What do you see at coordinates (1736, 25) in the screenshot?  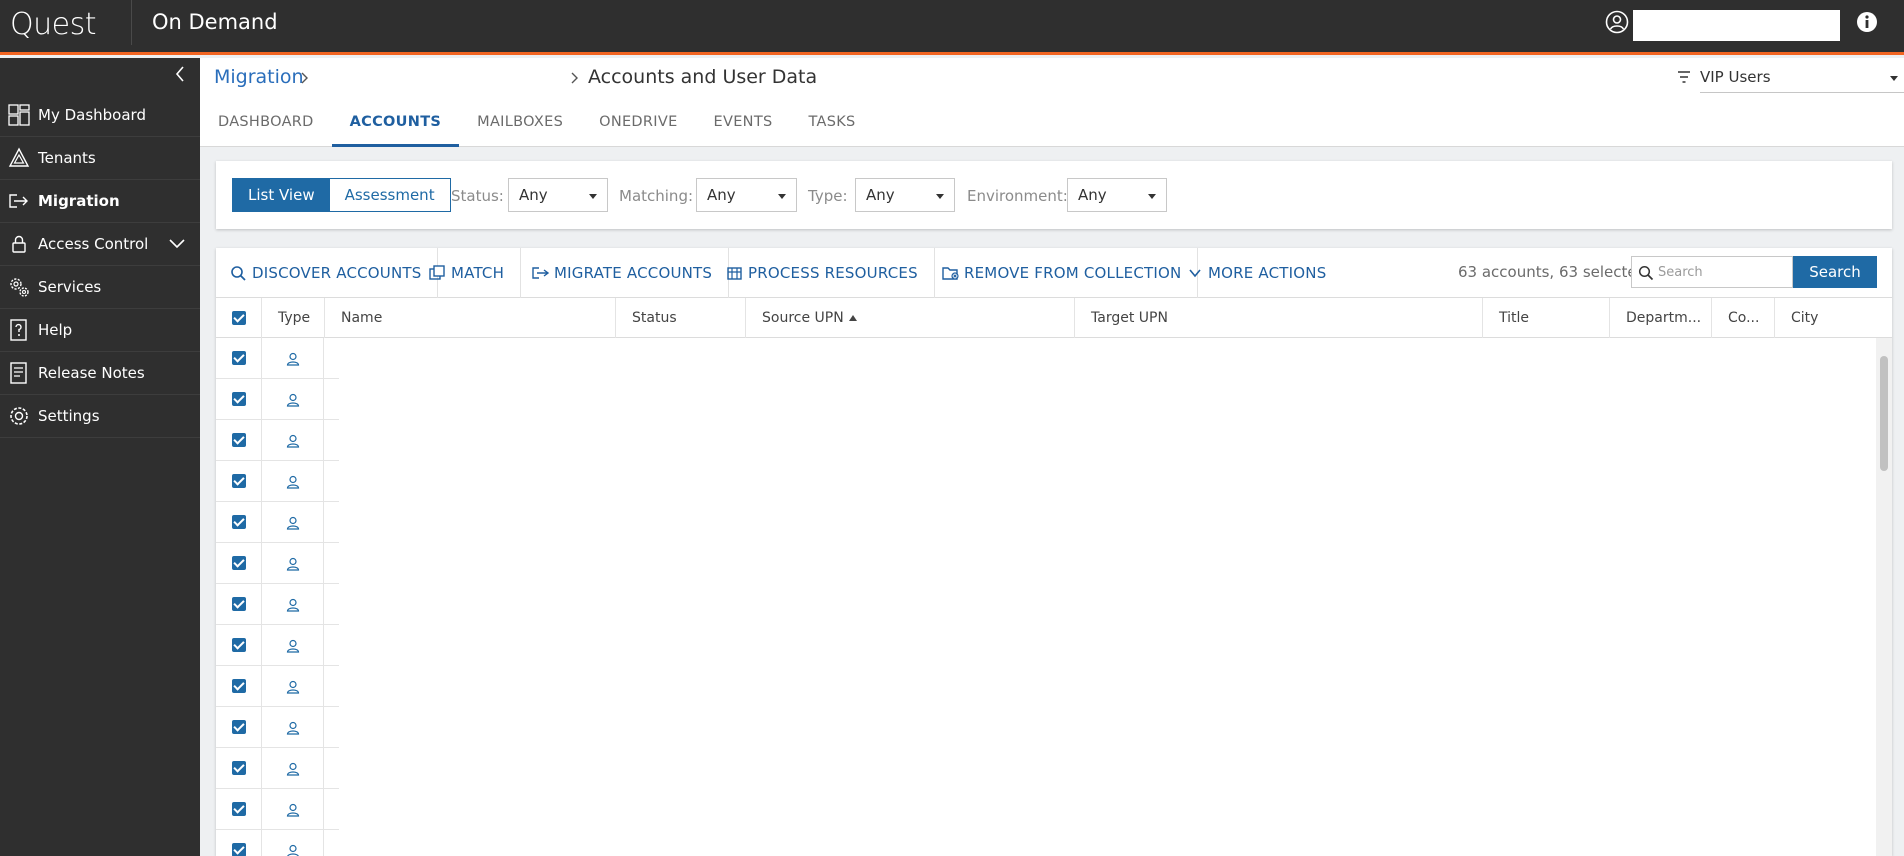 I see `user-account-field` at bounding box center [1736, 25].